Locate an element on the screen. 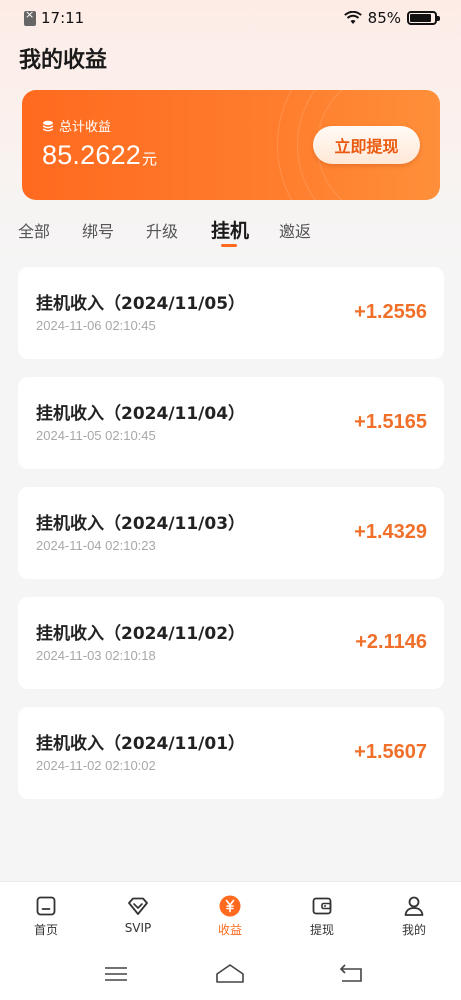 This screenshot has height=1000, width=461. page-title: 我的收益 is located at coordinates (63, 60).